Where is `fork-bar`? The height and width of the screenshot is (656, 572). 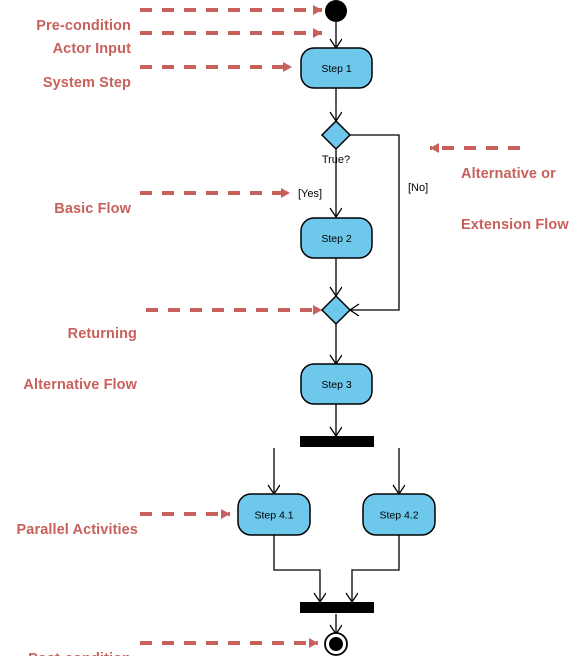 fork-bar is located at coordinates (337, 441).